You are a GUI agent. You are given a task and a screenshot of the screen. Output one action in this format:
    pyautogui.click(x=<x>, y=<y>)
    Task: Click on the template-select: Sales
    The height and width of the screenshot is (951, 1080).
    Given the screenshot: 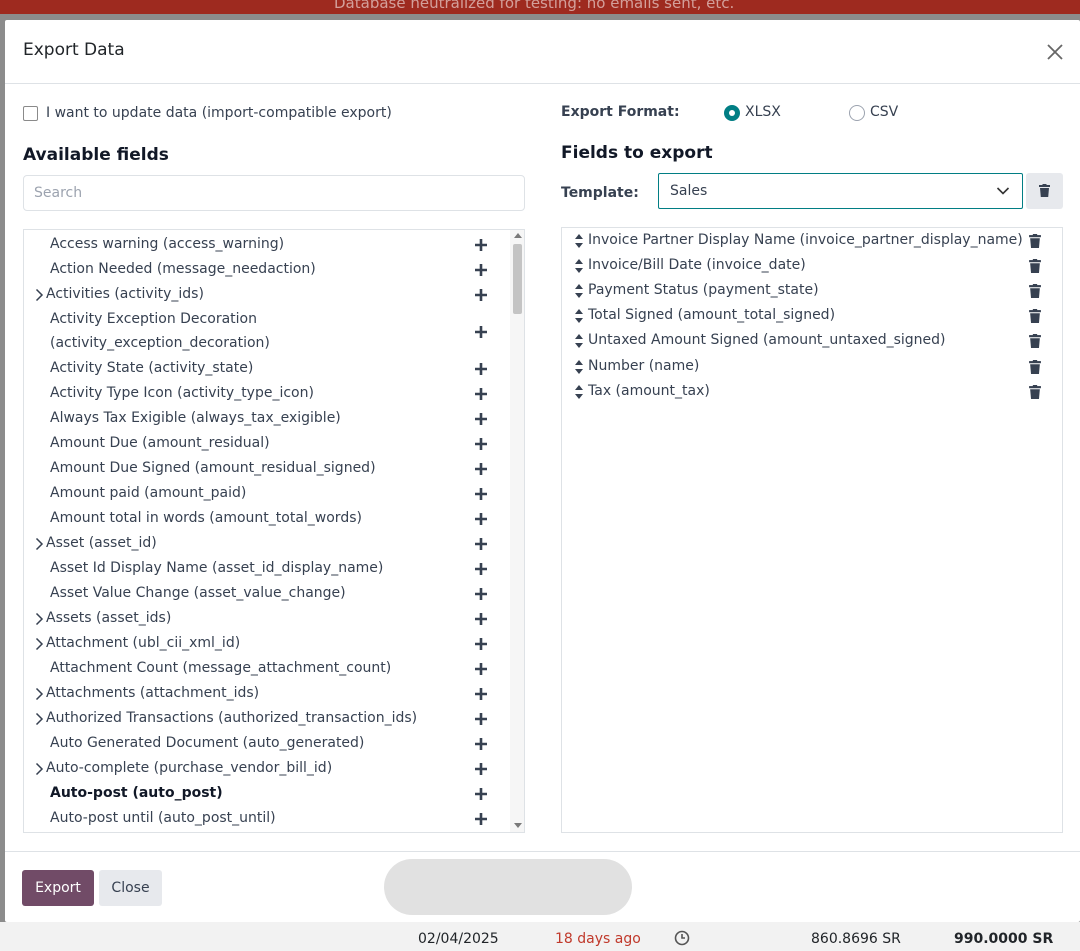 What is the action you would take?
    pyautogui.click(x=840, y=191)
    